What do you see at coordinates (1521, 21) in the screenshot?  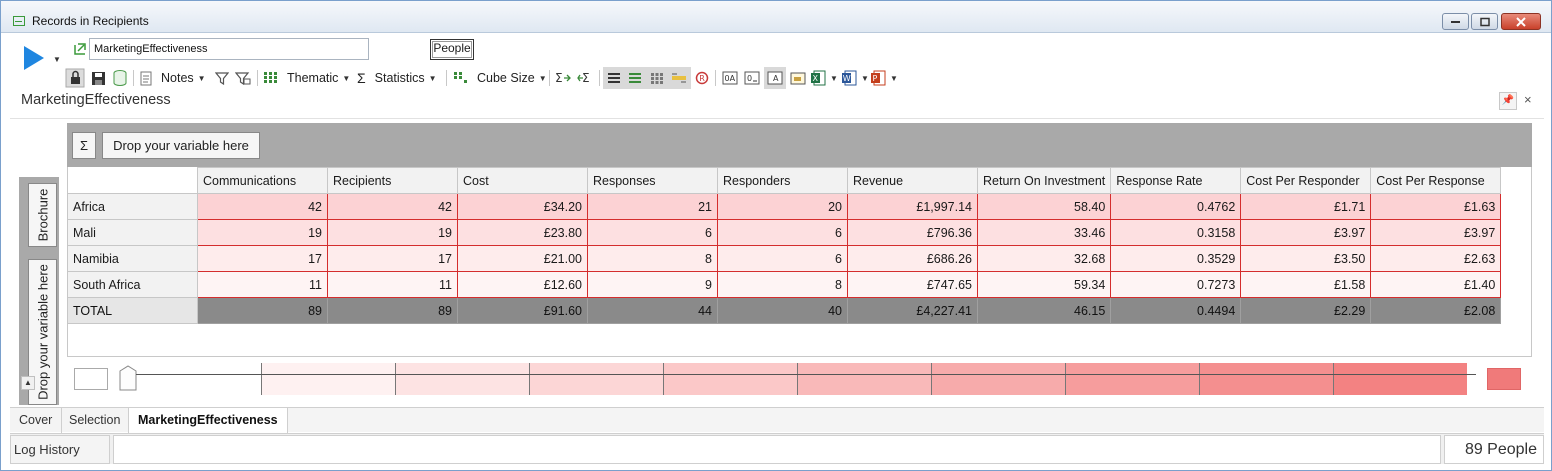 I see `close-button` at bounding box center [1521, 21].